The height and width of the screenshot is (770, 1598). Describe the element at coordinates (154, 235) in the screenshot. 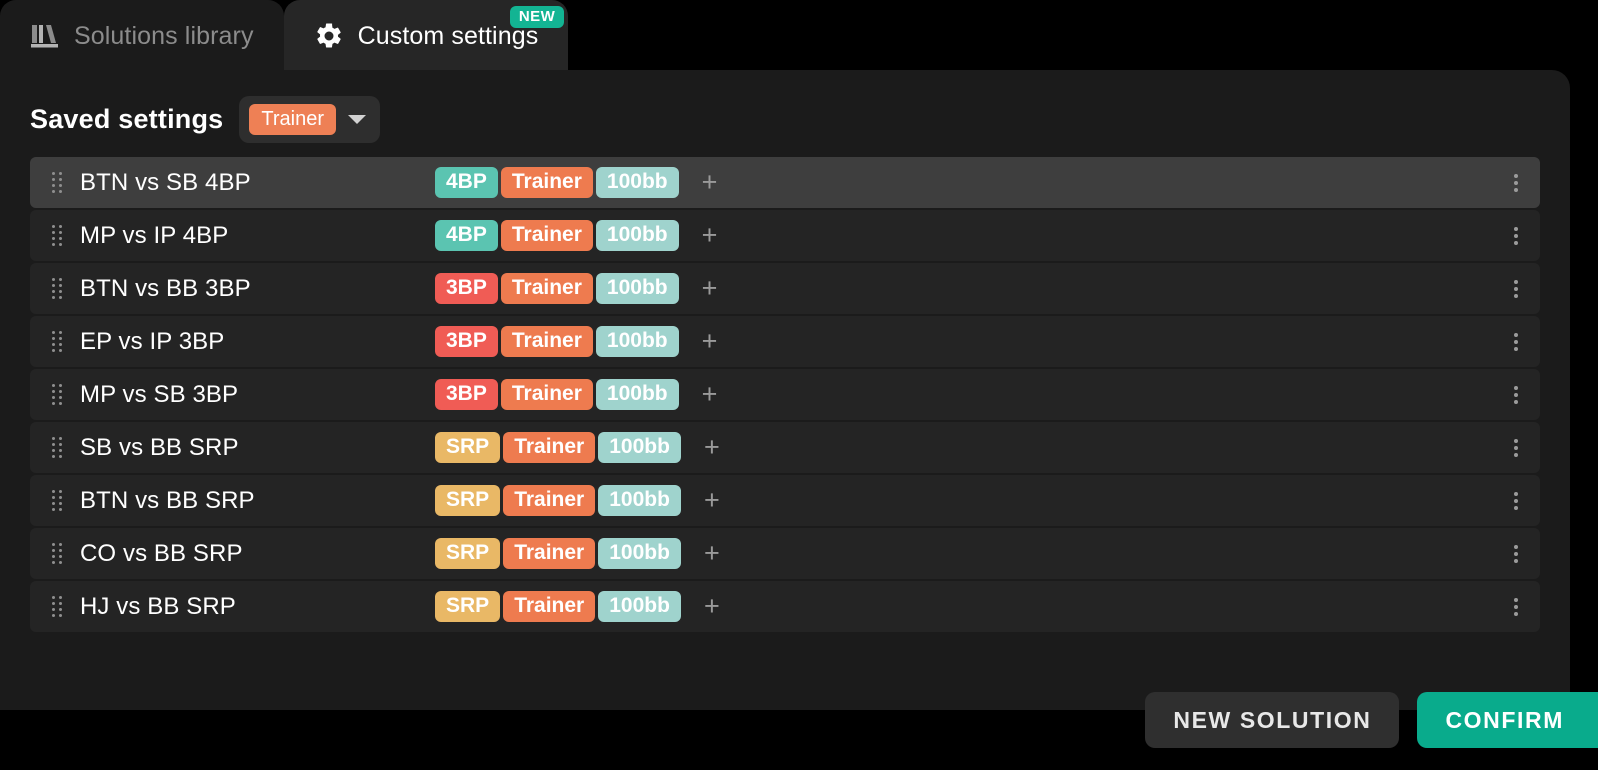

I see `row-label: MP vs IP 4BP` at that location.